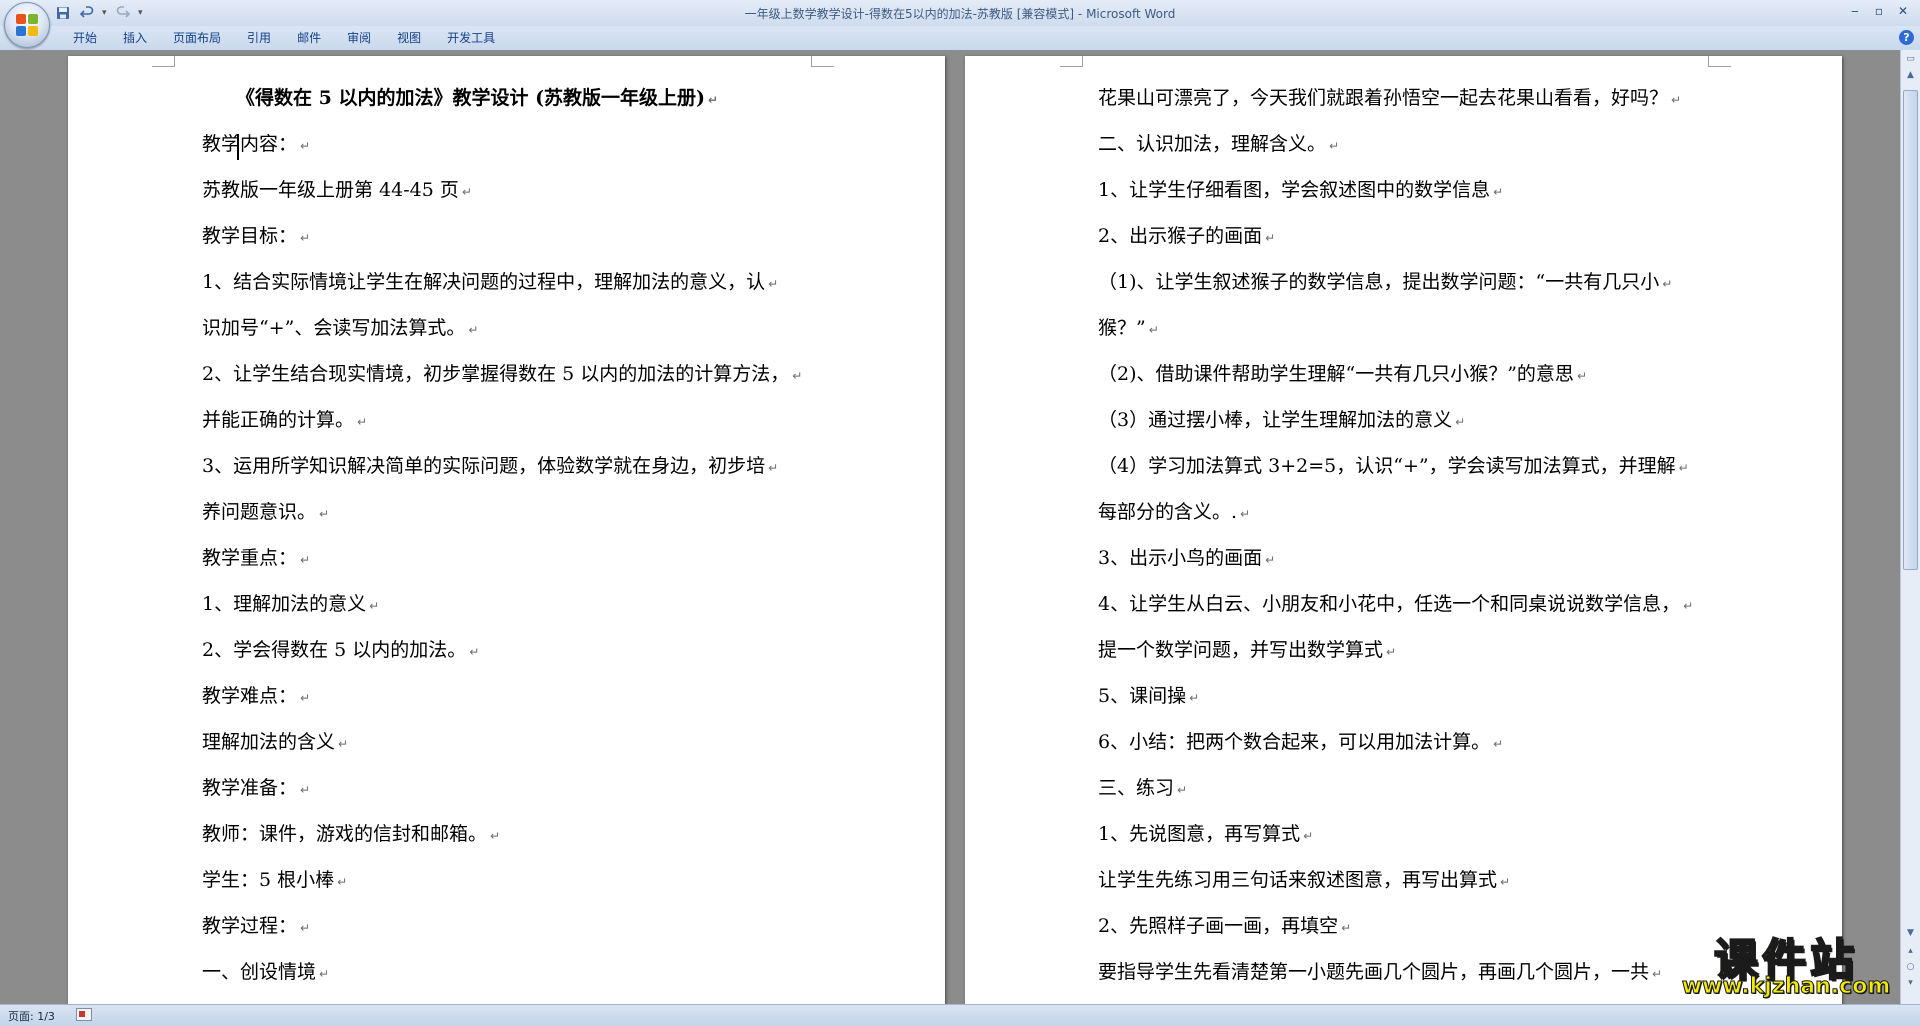  I want to click on paragraph: 苏教版一年级上册第 44-45 页 ↵, so click(337, 191).